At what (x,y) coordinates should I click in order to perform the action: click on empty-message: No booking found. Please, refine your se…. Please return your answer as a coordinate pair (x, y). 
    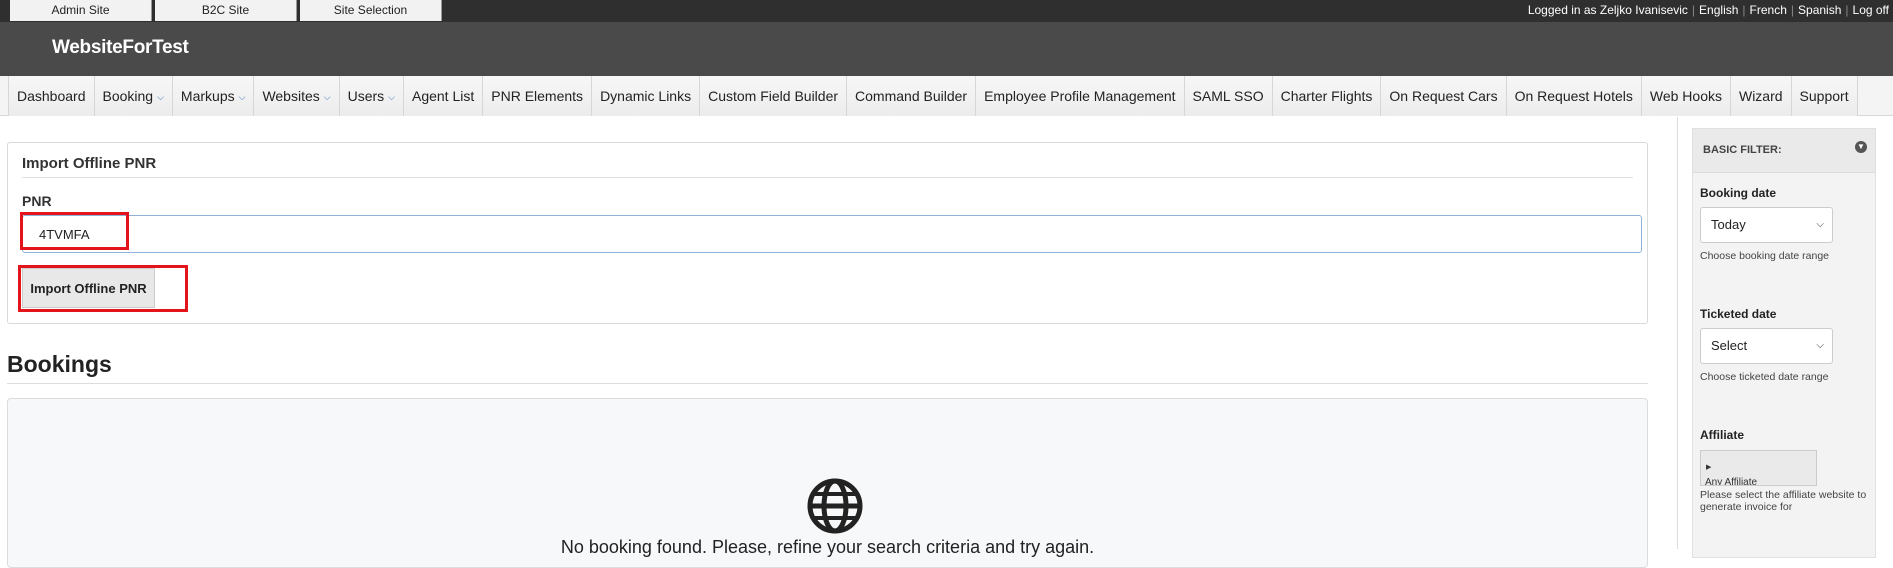
    Looking at the image, I should click on (827, 547).